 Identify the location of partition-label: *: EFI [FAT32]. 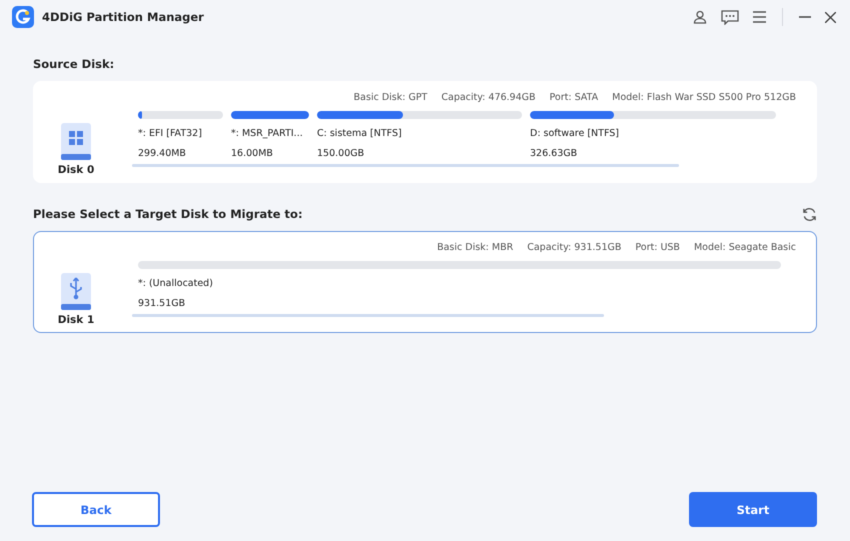
(170, 133).